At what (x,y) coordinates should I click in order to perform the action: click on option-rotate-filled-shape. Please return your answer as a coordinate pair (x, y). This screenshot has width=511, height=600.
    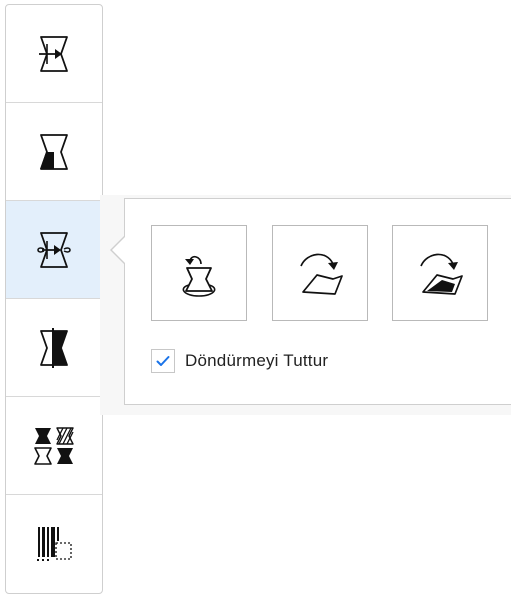
    Looking at the image, I should click on (440, 273).